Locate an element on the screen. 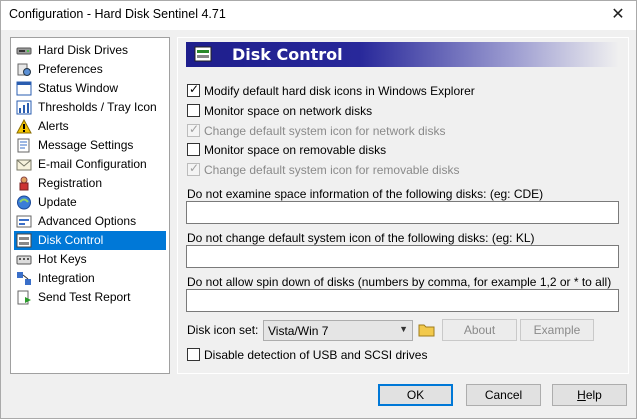  sidebar-item-label: Advanced Options is located at coordinates (87, 221).